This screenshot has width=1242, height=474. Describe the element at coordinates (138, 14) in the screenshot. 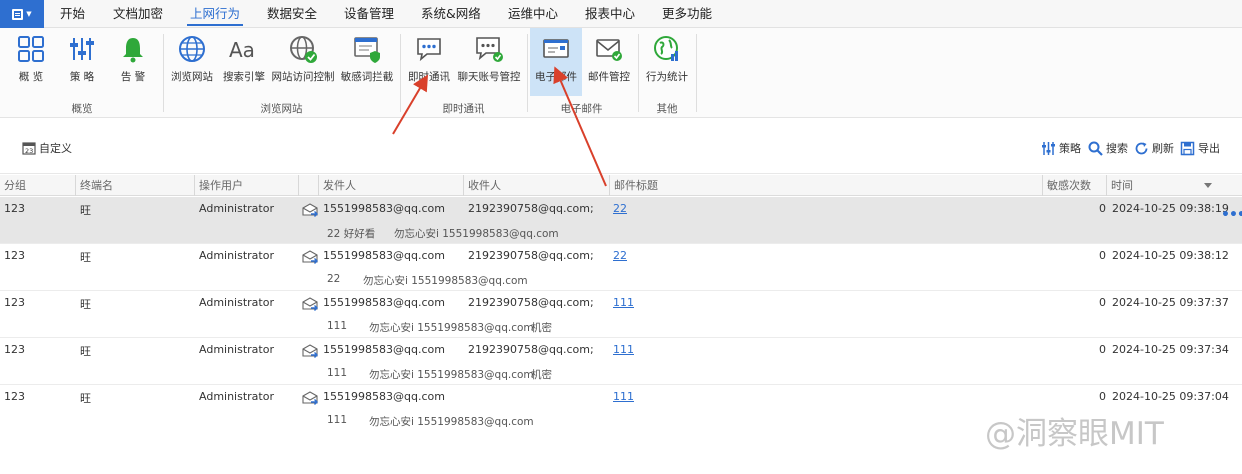

I see `tab-doc-encryption: 文档加密` at that location.